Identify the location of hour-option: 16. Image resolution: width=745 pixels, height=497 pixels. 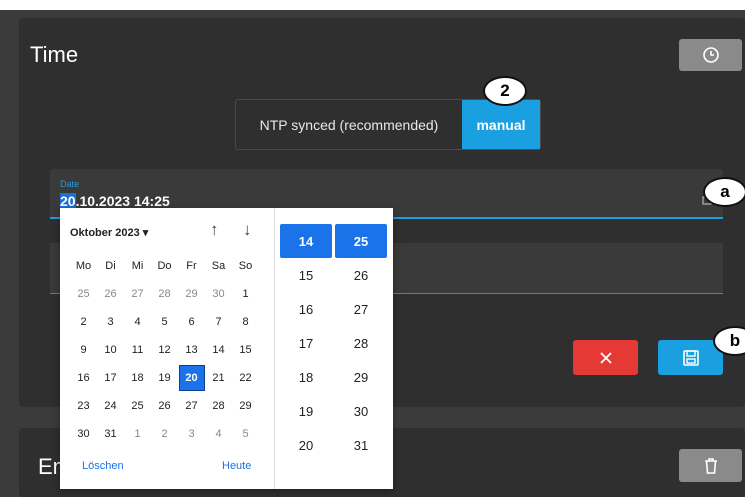
(306, 309).